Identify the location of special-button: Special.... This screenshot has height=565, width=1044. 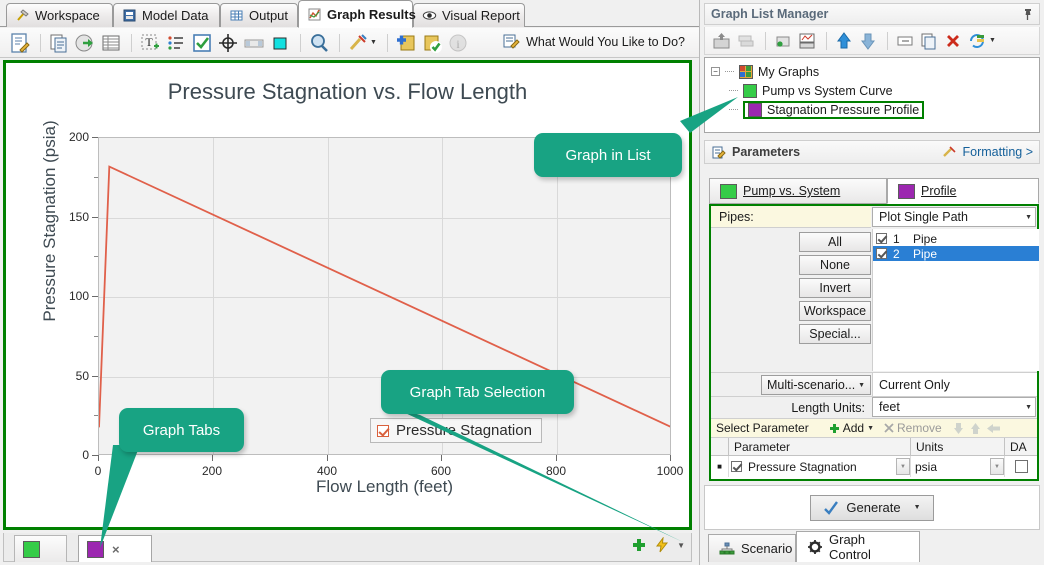
(835, 334).